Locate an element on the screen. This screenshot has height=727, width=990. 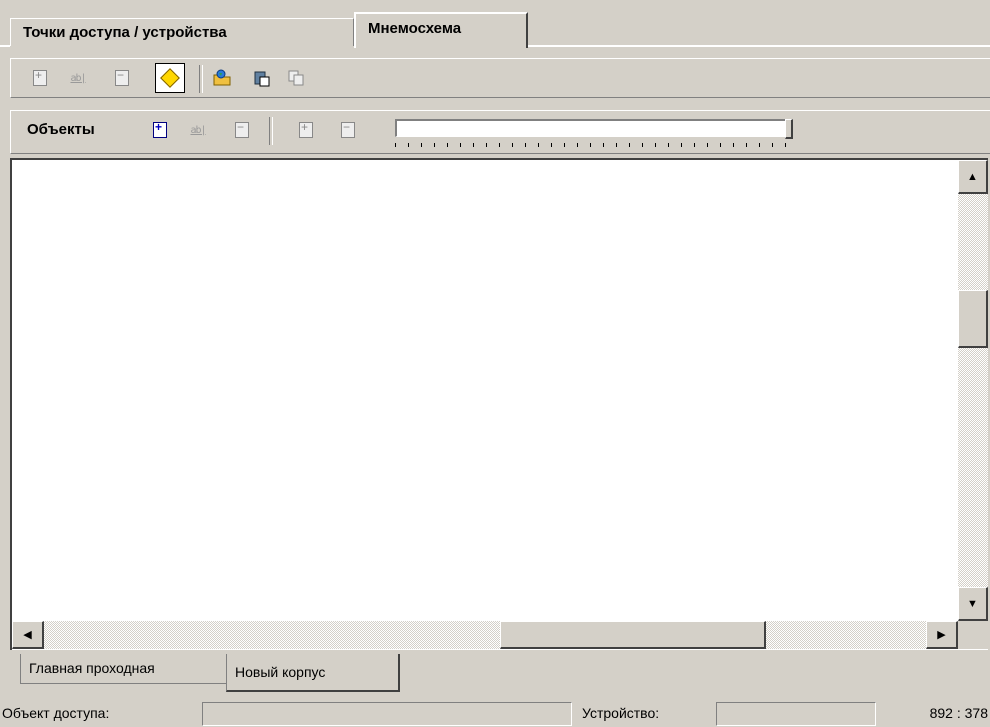
remove-page-button is located at coordinates (348, 130).